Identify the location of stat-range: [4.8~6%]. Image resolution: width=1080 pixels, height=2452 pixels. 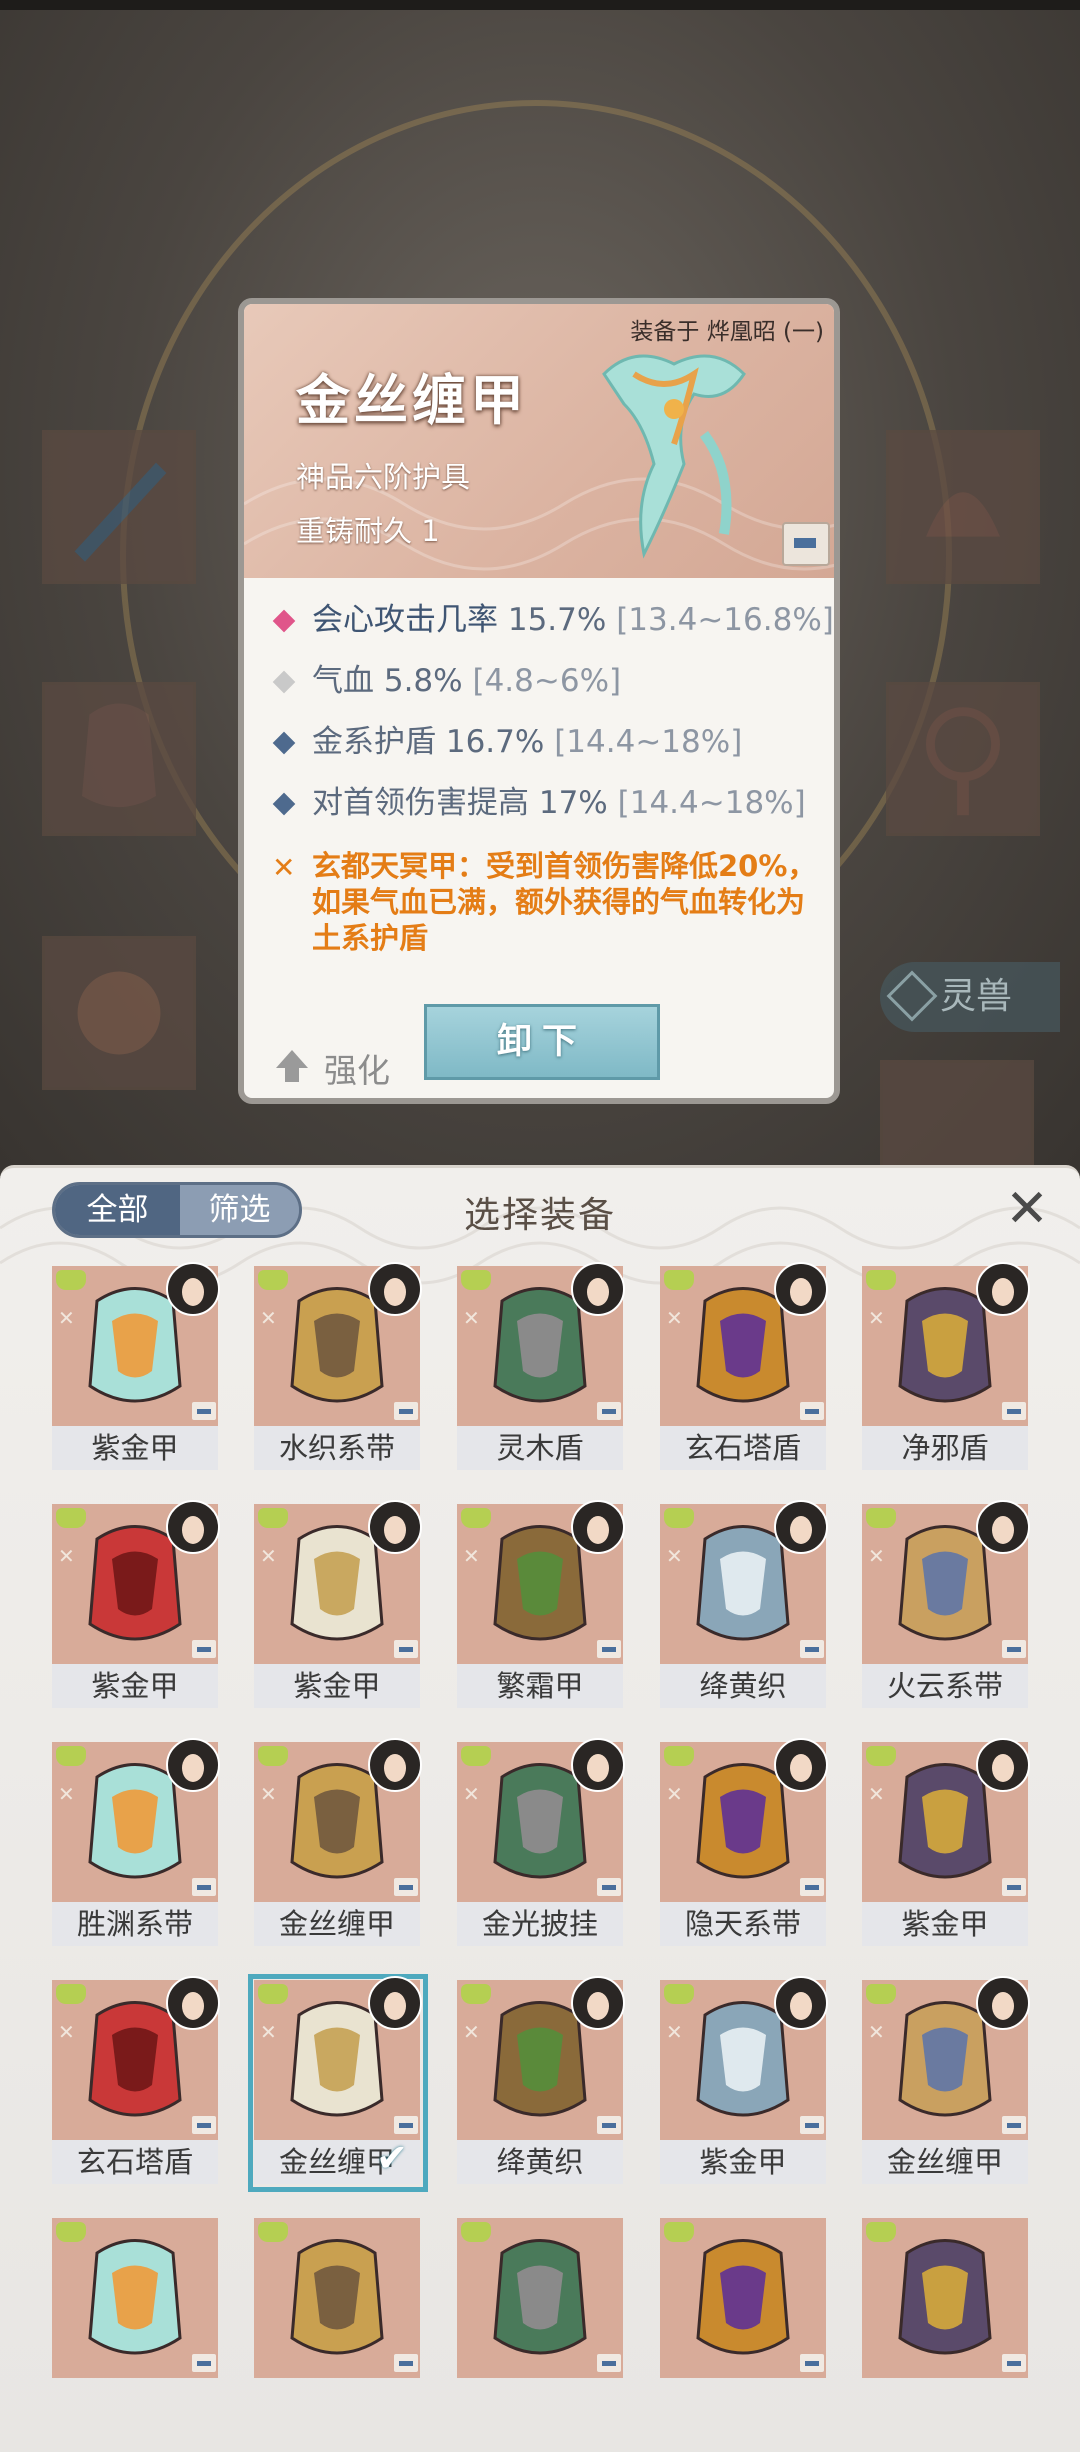
(547, 681).